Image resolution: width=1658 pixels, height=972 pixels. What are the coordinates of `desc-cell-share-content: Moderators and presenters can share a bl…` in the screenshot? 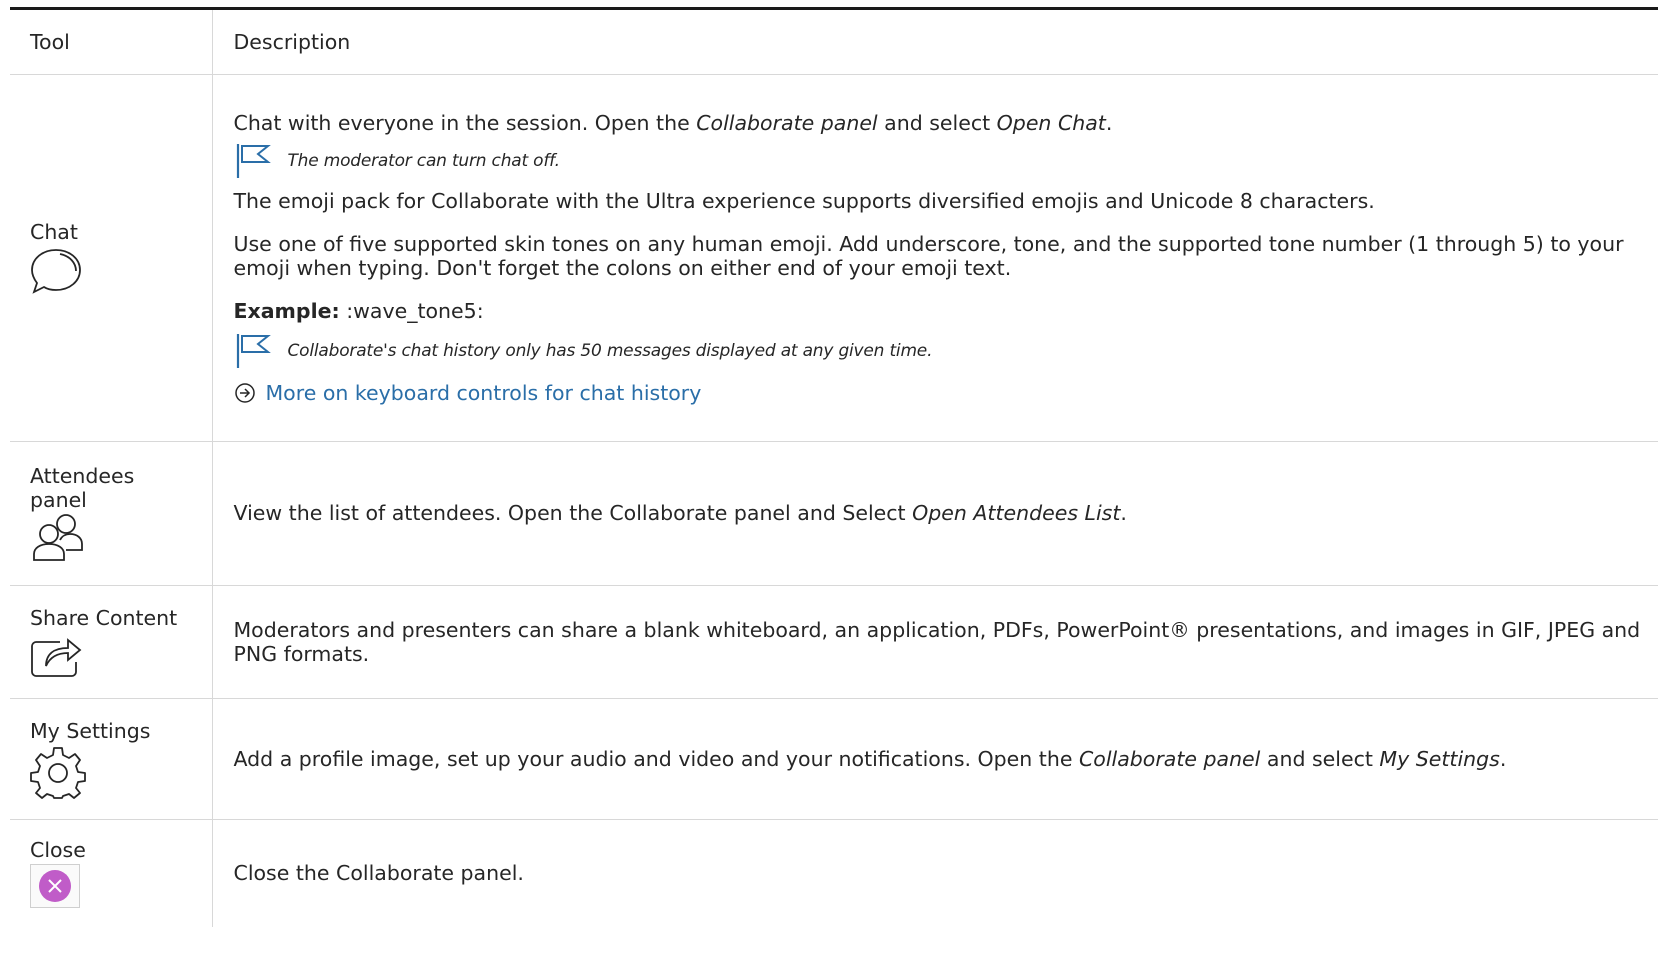 It's located at (935, 641).